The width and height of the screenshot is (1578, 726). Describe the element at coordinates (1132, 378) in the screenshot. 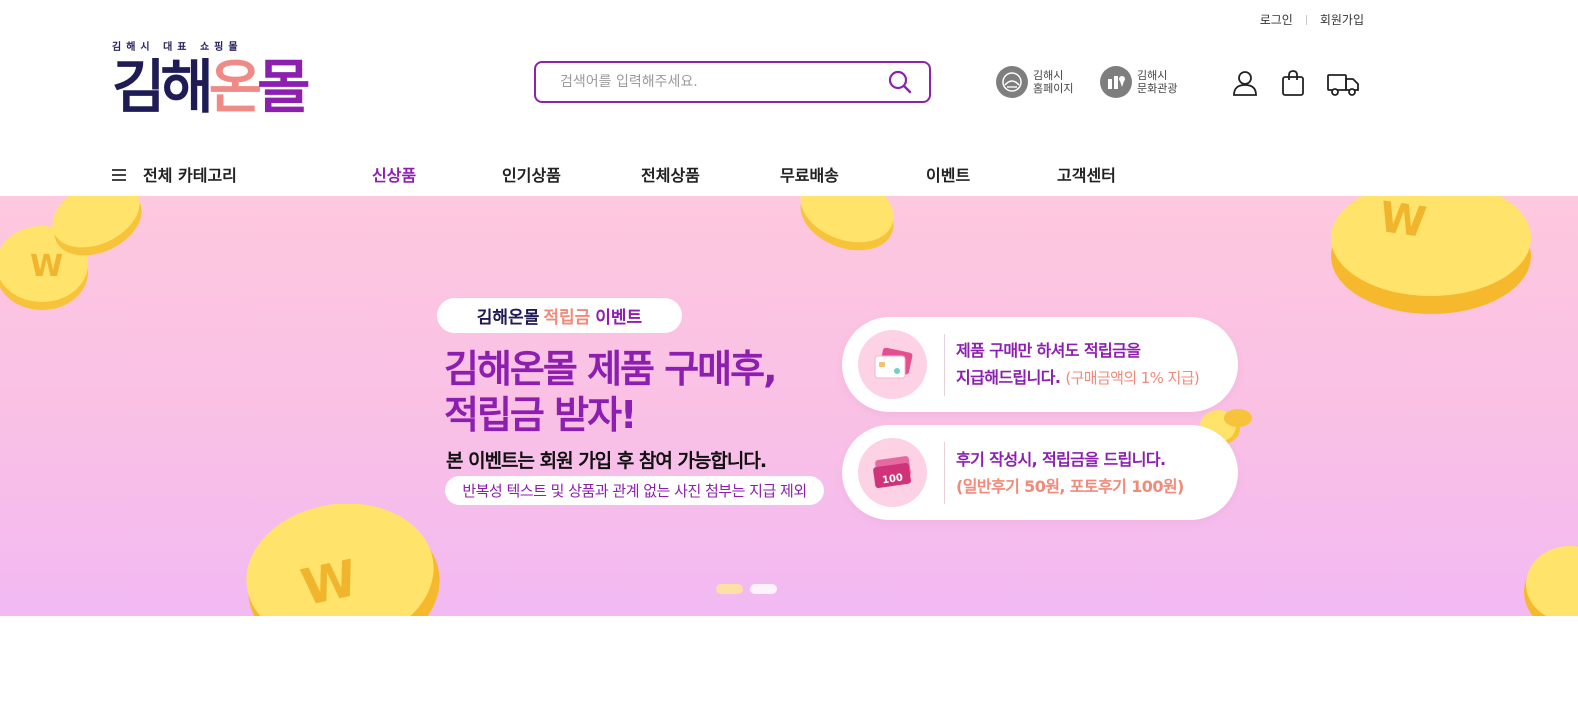

I see `reward-note: (구매금액의 1% 지급)` at that location.